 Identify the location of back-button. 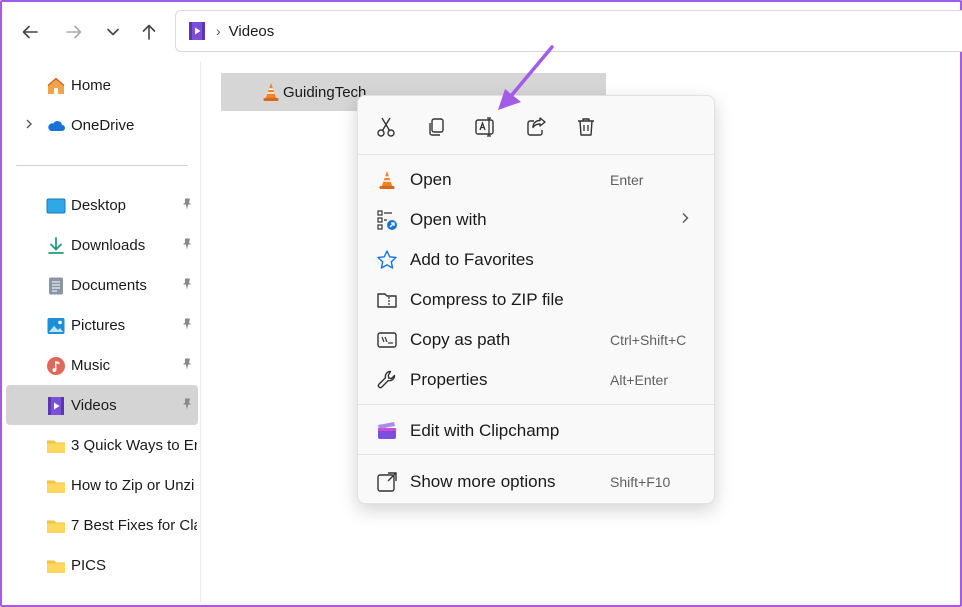
(30, 32).